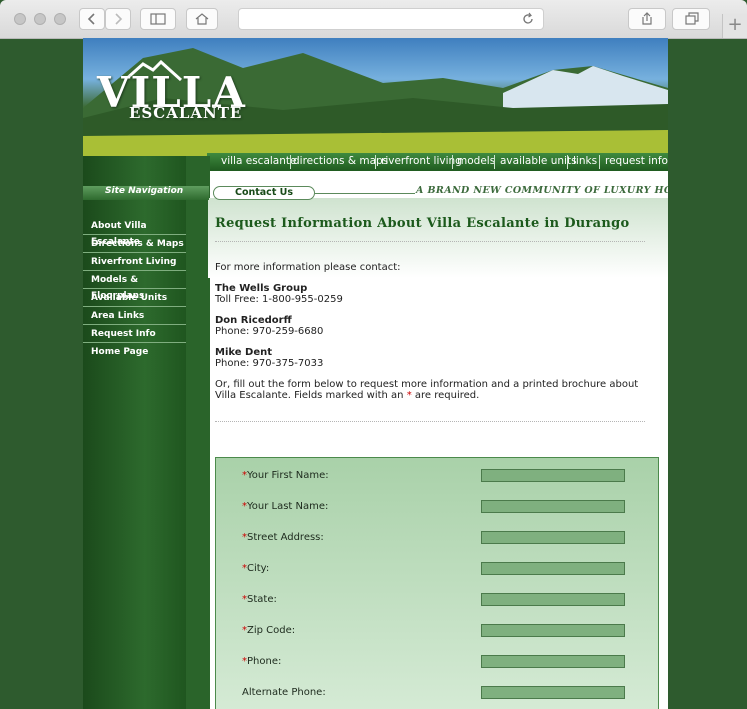 This screenshot has height=709, width=747. What do you see at coordinates (264, 193) in the screenshot?
I see `contact-us-button: Contact Us` at bounding box center [264, 193].